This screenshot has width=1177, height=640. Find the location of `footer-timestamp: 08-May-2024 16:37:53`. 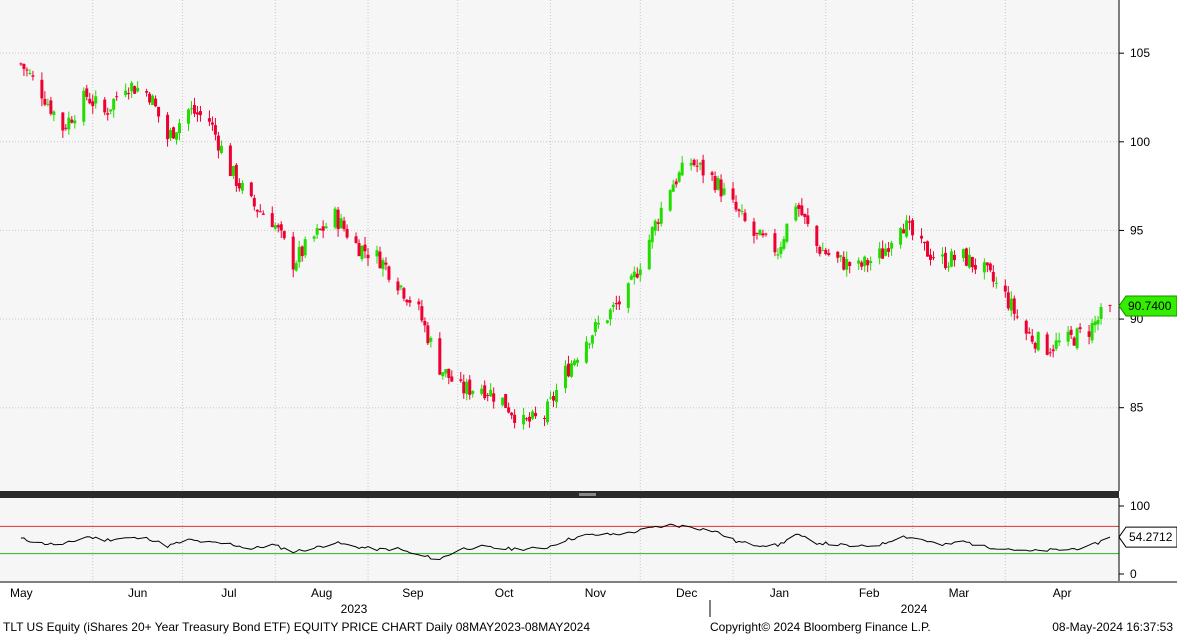

footer-timestamp: 08-May-2024 16:37:53 is located at coordinates (1112, 627).